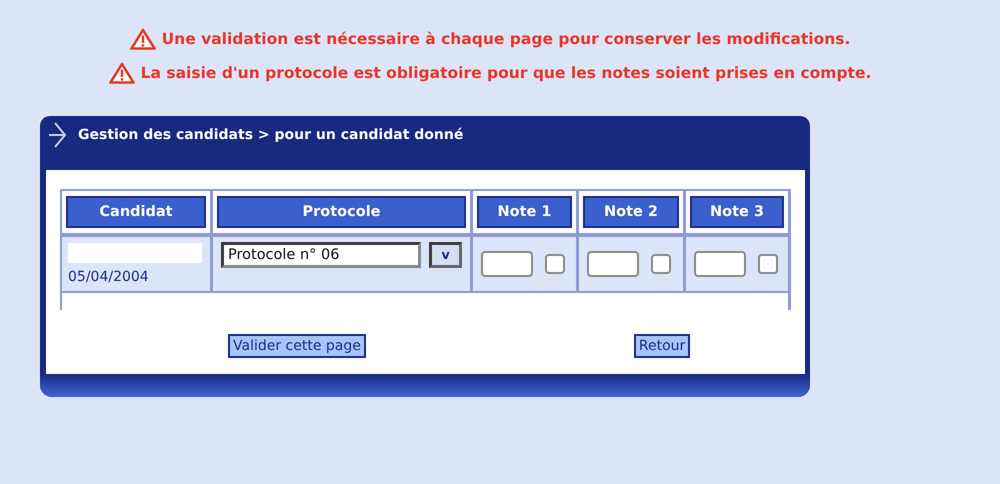 The height and width of the screenshot is (484, 1000). Describe the element at coordinates (136, 212) in the screenshot. I see `column-header: Candidat` at that location.